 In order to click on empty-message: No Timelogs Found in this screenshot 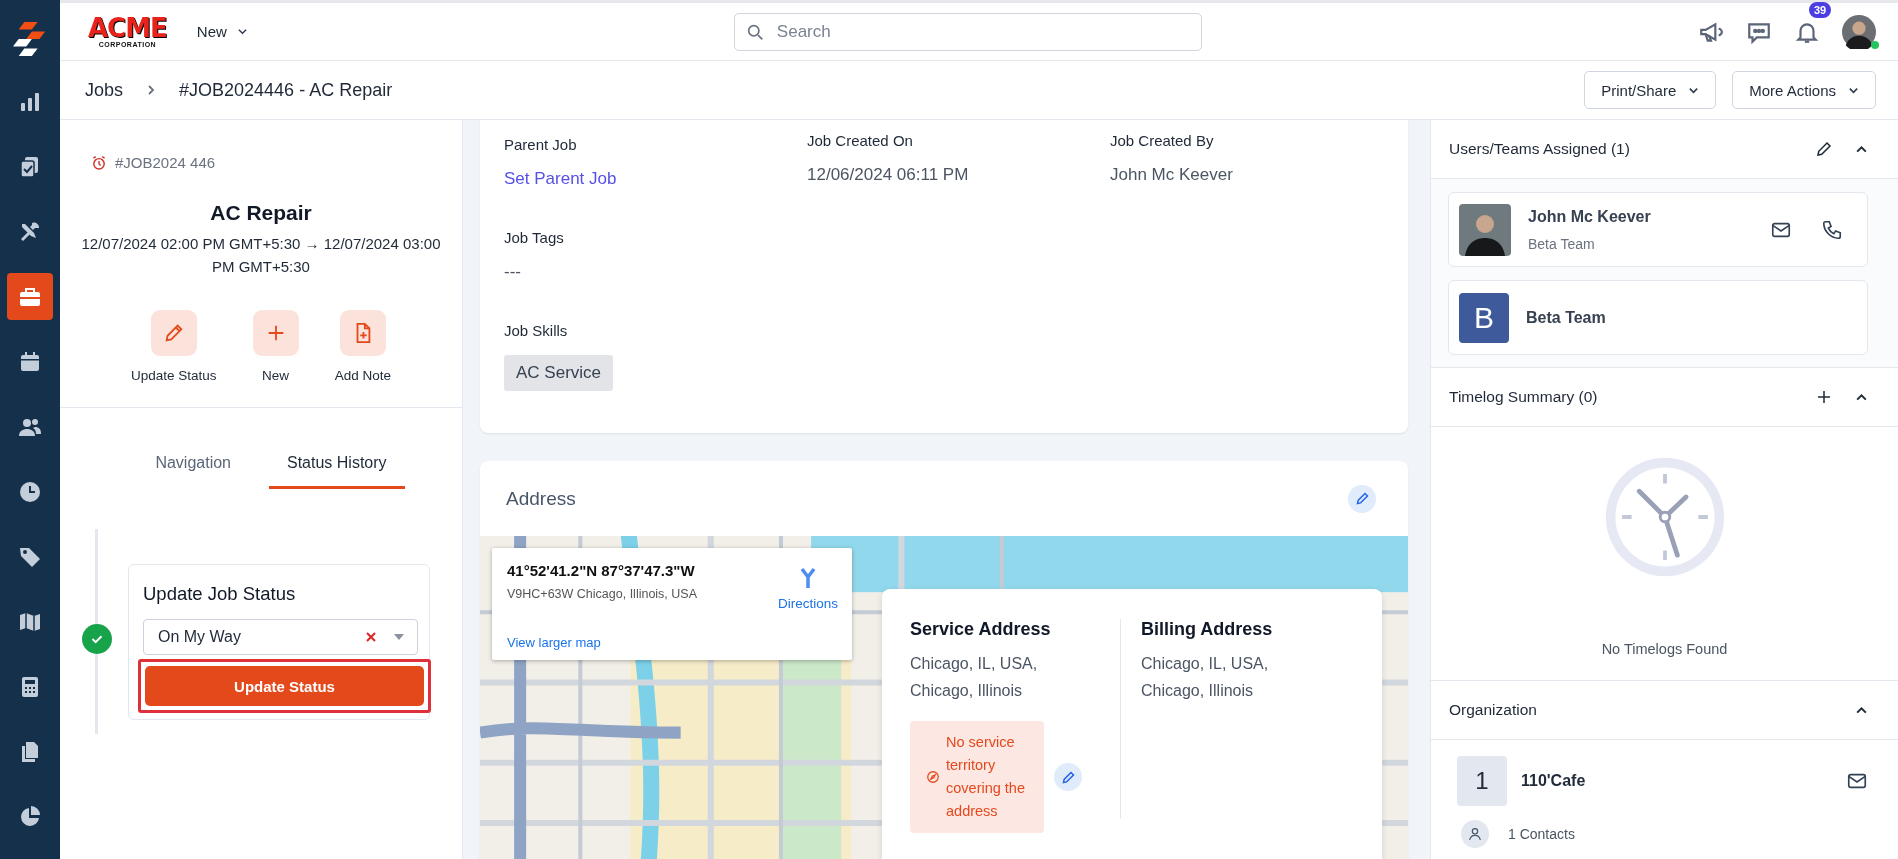, I will do `click(1664, 649)`.